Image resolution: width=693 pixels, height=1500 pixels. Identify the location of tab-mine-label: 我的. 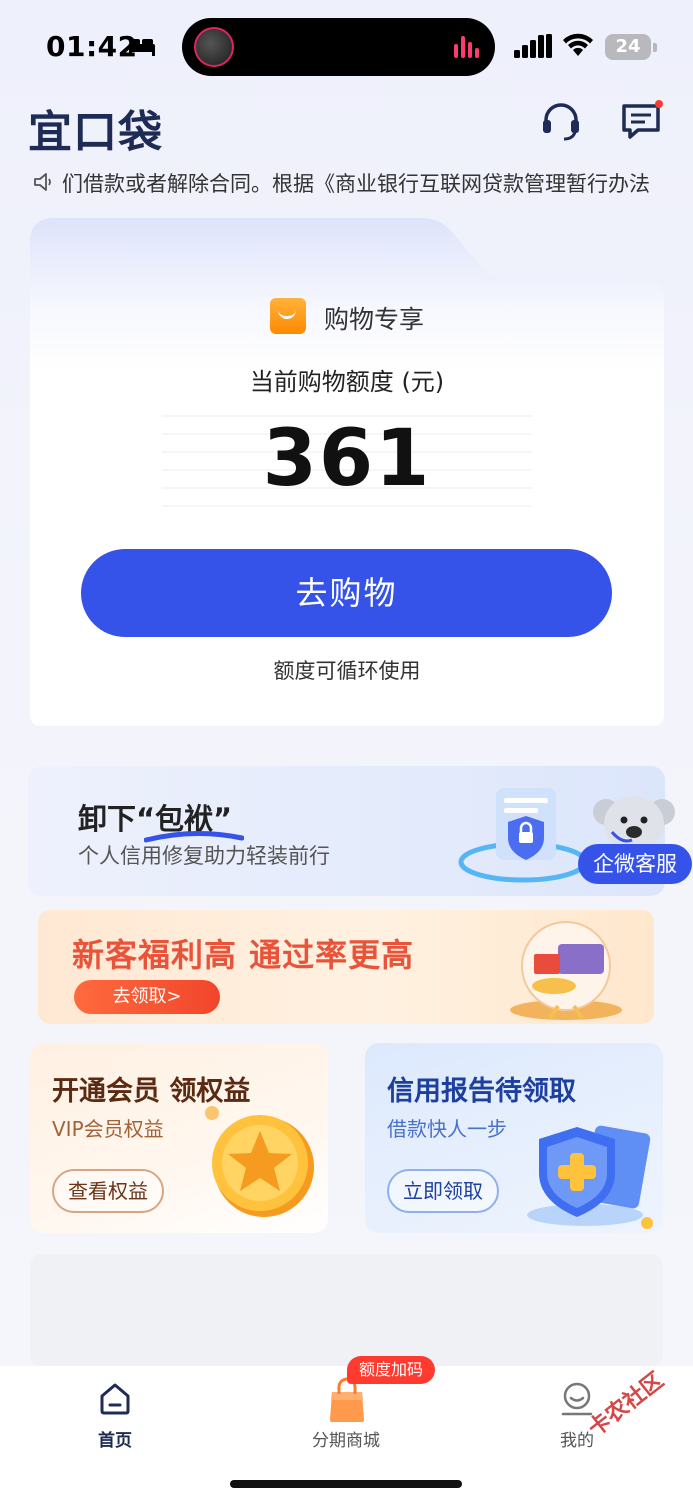
(577, 1441).